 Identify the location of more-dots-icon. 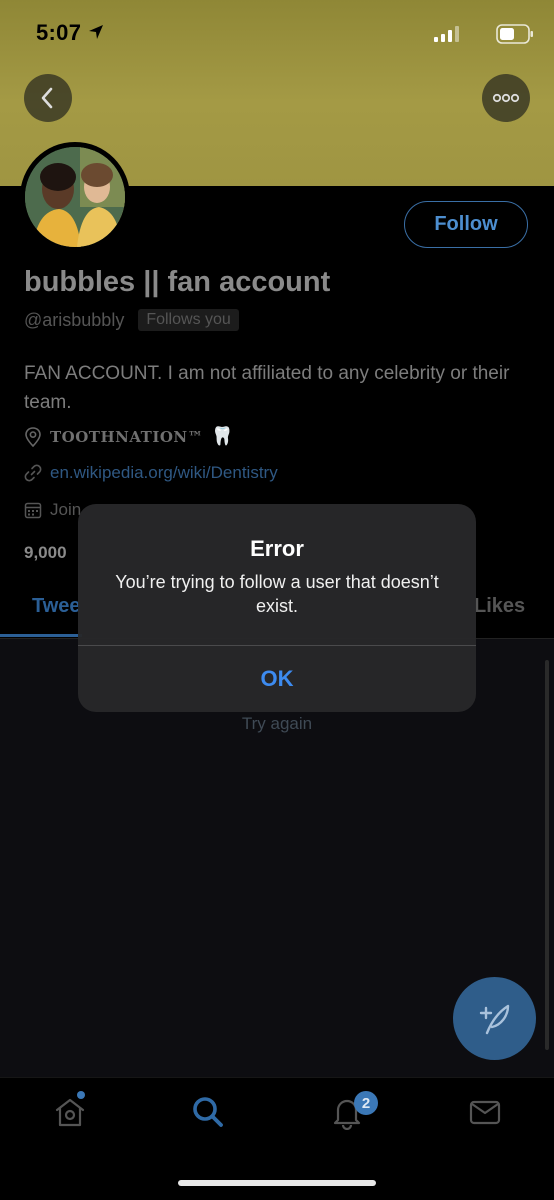
(506, 98).